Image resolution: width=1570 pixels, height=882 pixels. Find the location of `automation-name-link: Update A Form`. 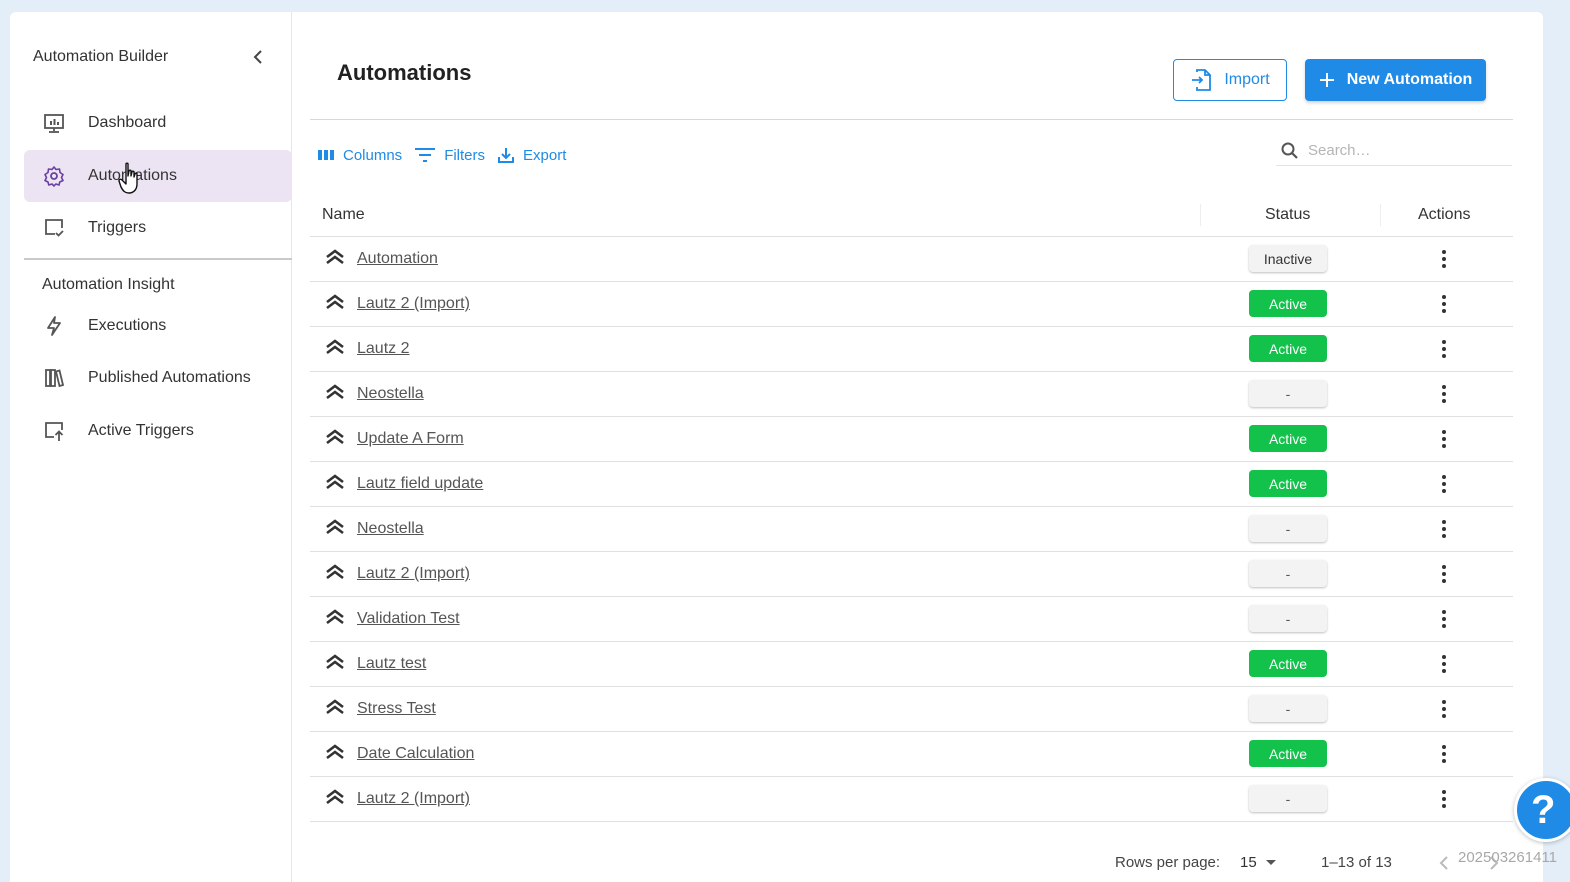

automation-name-link: Update A Form is located at coordinates (410, 439).